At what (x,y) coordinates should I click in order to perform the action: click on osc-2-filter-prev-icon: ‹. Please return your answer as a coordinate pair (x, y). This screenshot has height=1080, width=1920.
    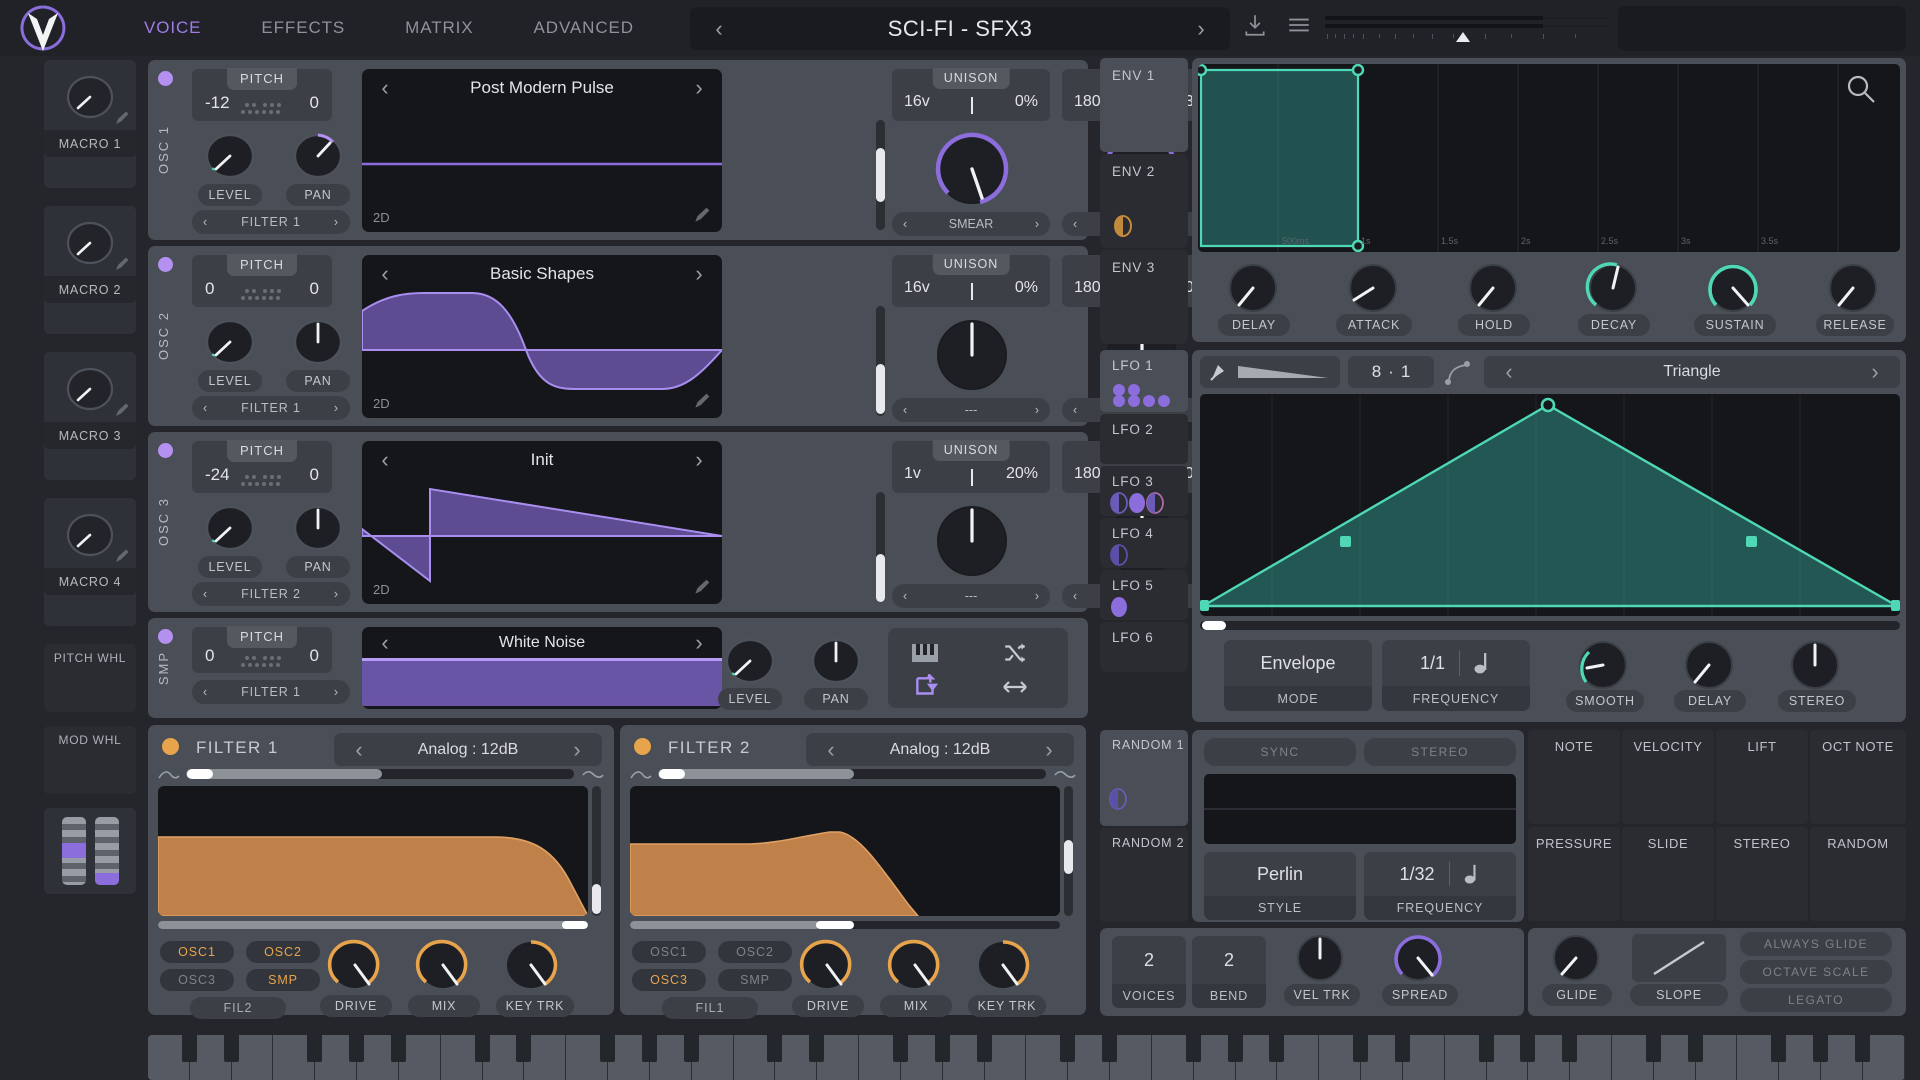
    Looking at the image, I should click on (205, 408).